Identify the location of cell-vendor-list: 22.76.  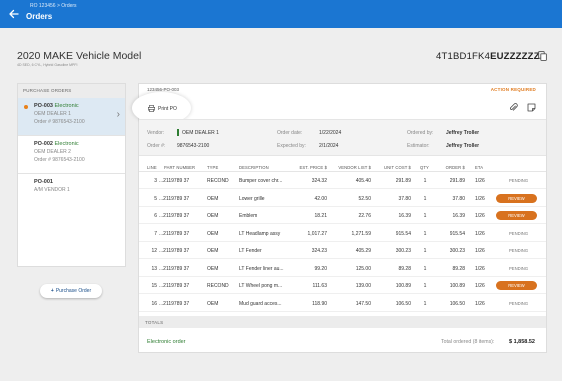
(364, 216).